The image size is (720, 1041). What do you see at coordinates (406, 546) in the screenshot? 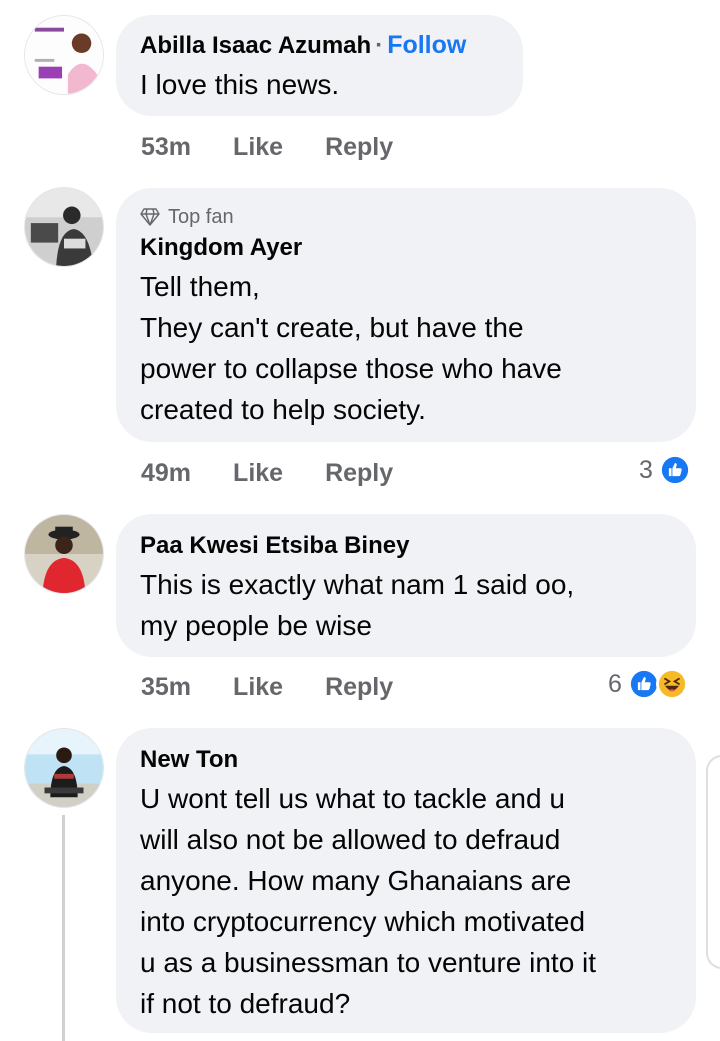
I see `comment-author: Paa Kwesi Etsiba Biney` at bounding box center [406, 546].